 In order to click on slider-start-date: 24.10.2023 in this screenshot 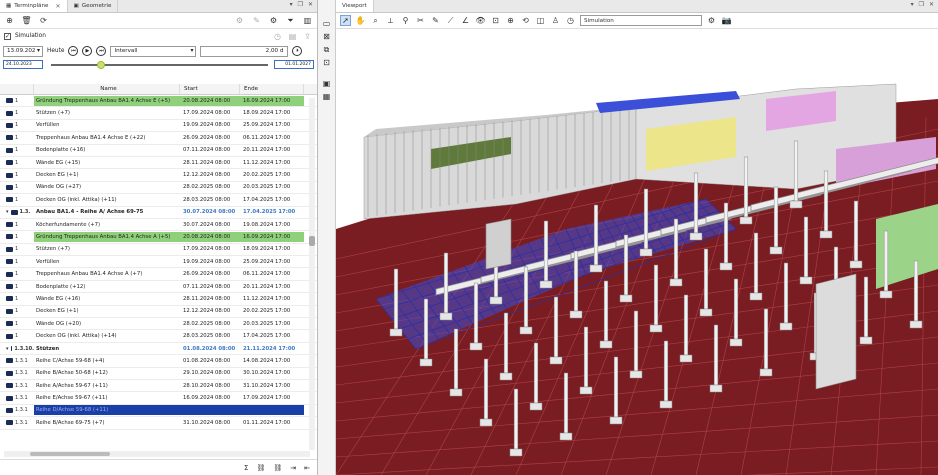, I will do `click(23, 64)`.